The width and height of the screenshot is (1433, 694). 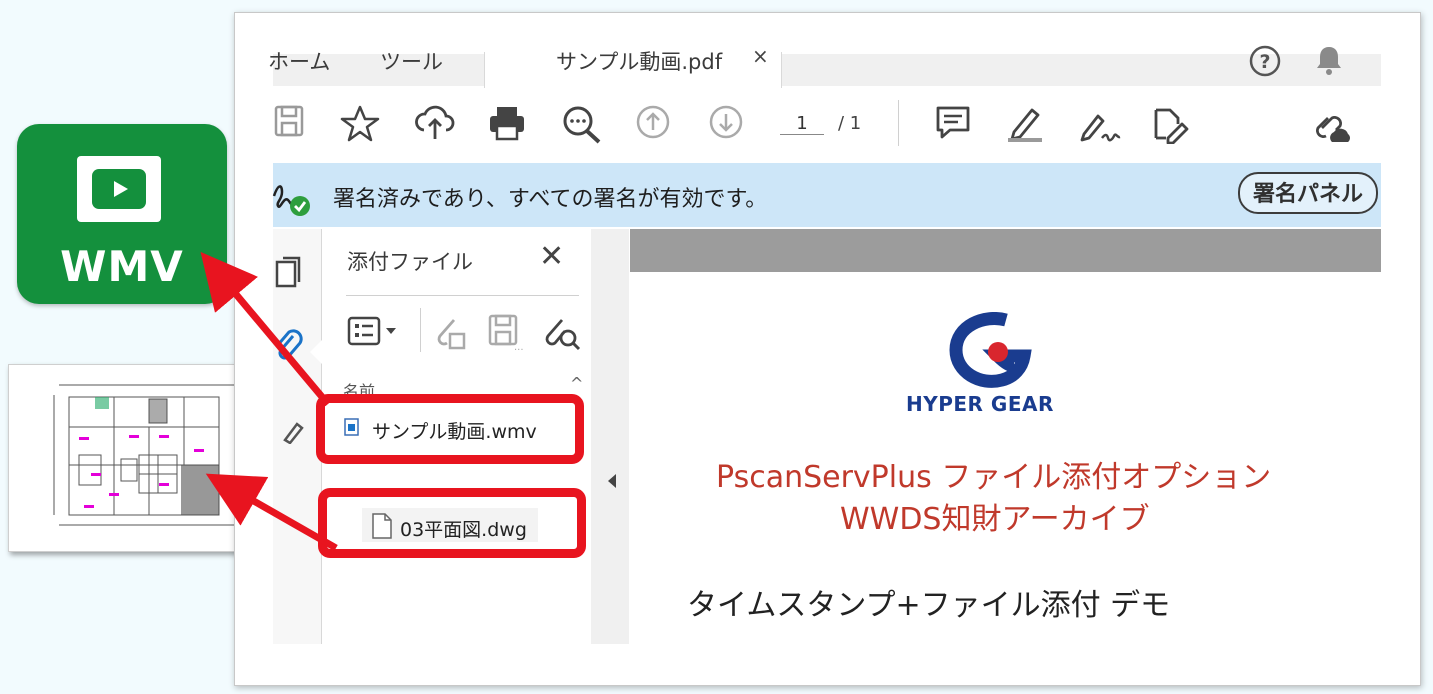 I want to click on arrow-to-wmv, so click(x=265, y=329).